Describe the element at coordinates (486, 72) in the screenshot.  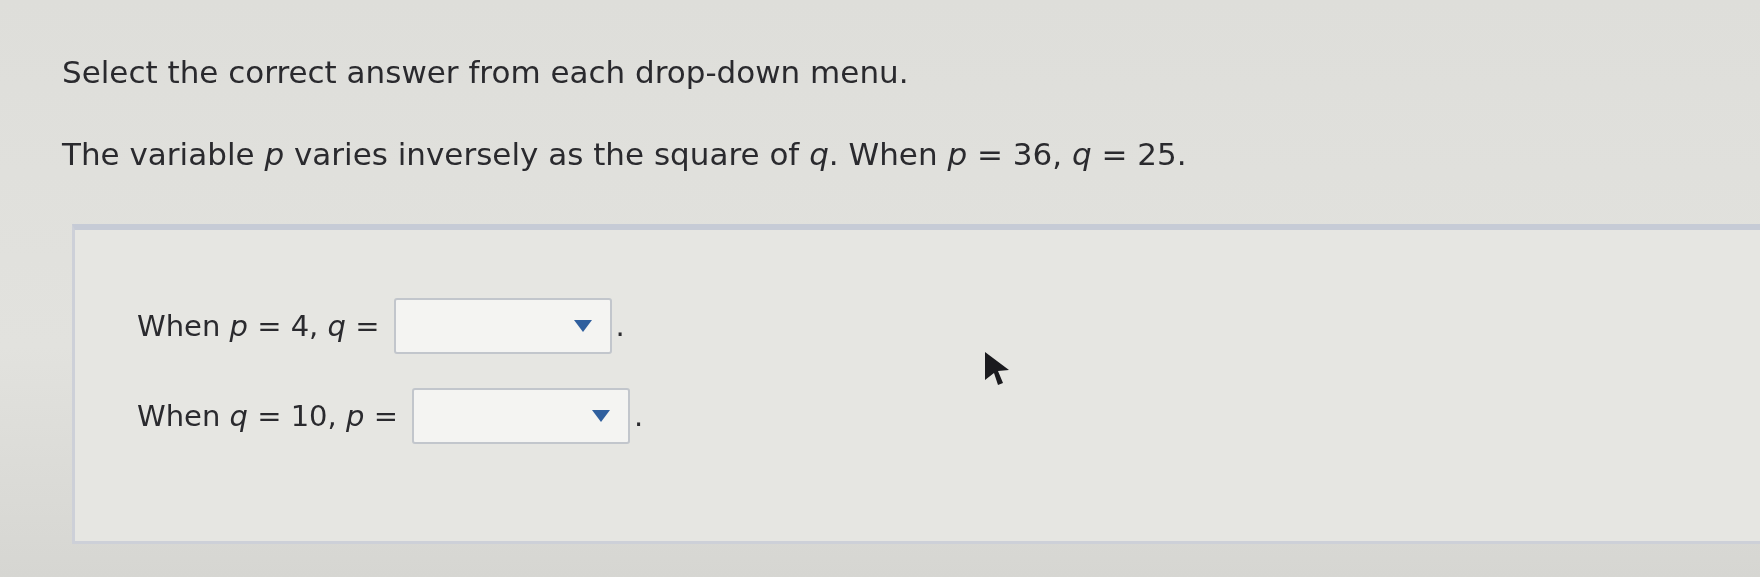
I see `instruction-text: Select the correct answer from each drop-down menu.` at that location.